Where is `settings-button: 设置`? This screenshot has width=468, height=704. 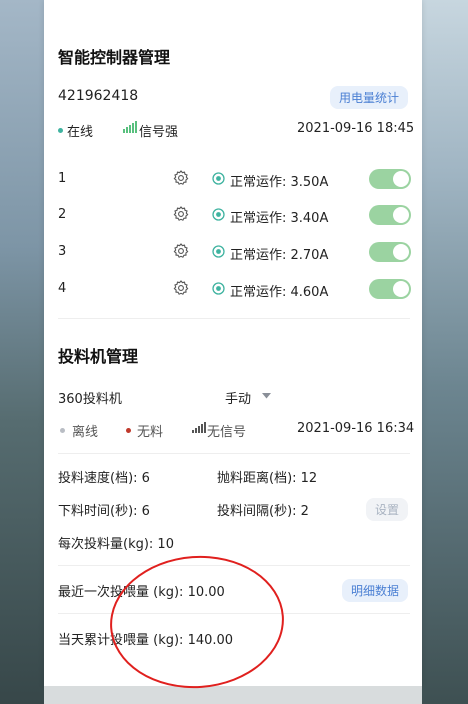 settings-button: 设置 is located at coordinates (387, 509).